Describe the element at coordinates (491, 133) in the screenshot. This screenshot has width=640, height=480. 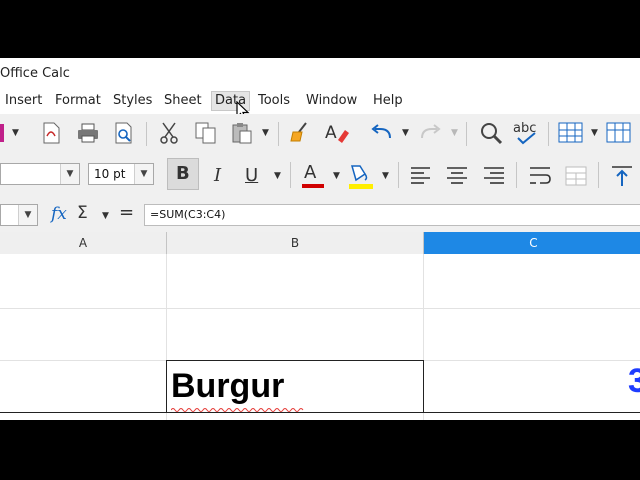
I see `find-replace-icon` at that location.